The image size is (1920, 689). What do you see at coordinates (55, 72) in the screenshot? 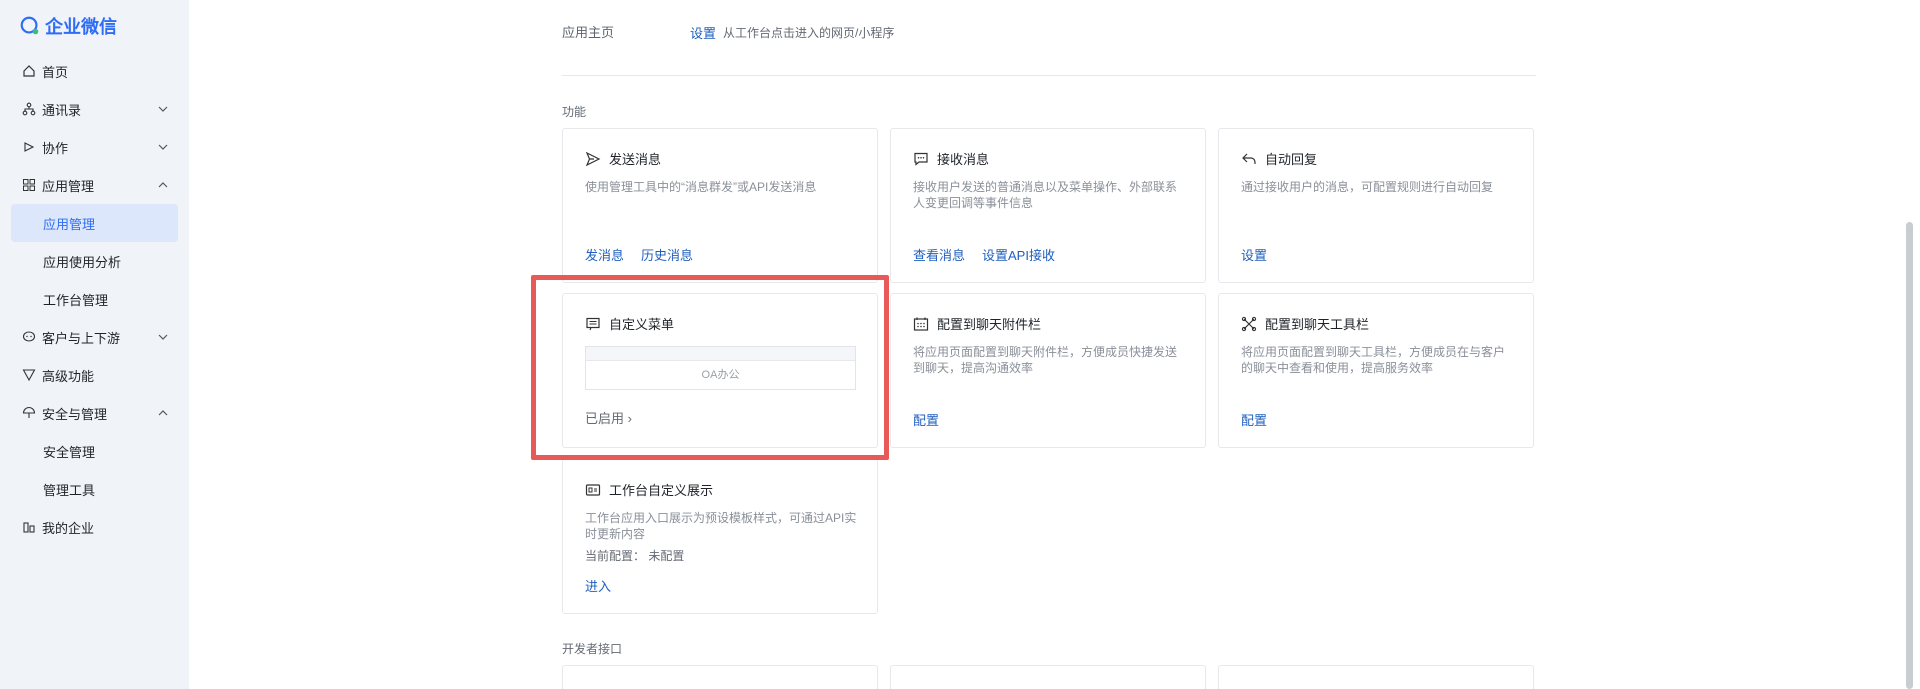
I see `sidebar-item-label: 首页` at bounding box center [55, 72].